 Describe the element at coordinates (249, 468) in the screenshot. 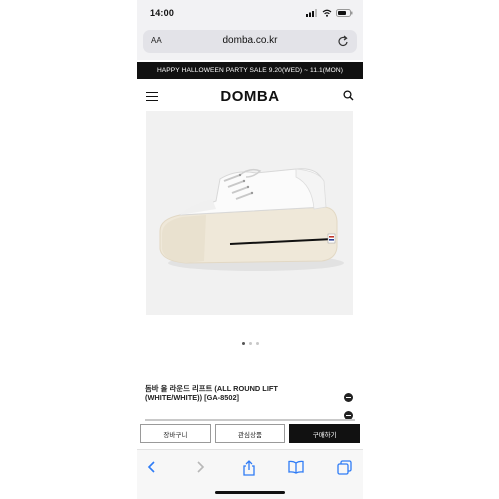

I see `share-sheet-icon` at that location.